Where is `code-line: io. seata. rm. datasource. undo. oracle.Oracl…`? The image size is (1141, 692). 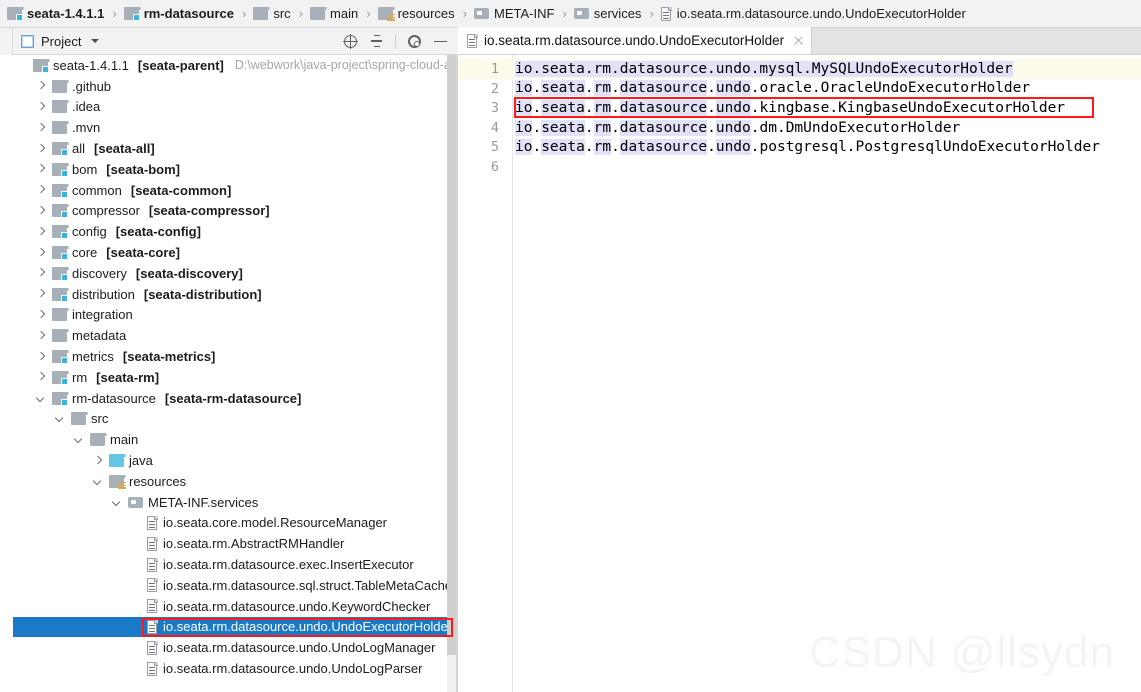 code-line: io. seata. rm. datasource. undo. oracle.Oracl… is located at coordinates (772, 89).